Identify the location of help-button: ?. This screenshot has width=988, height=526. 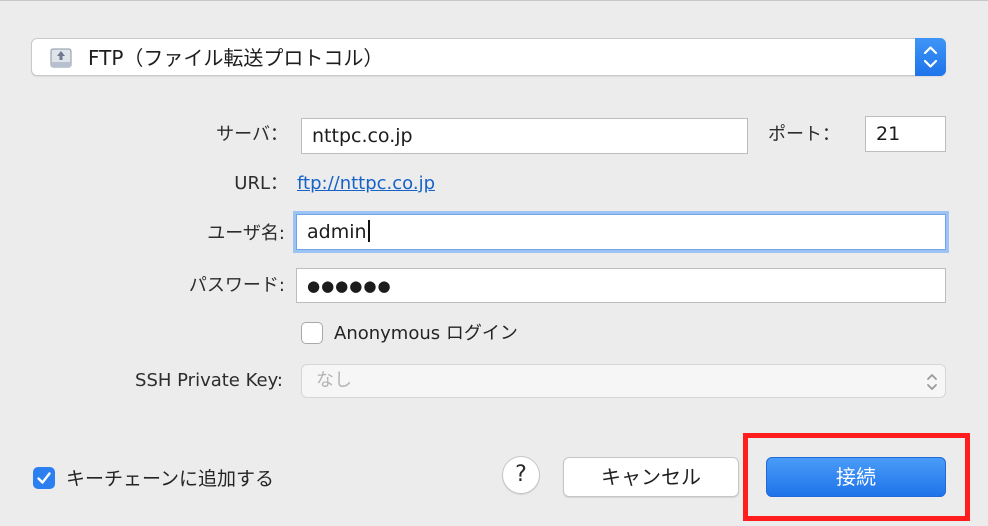
(521, 475).